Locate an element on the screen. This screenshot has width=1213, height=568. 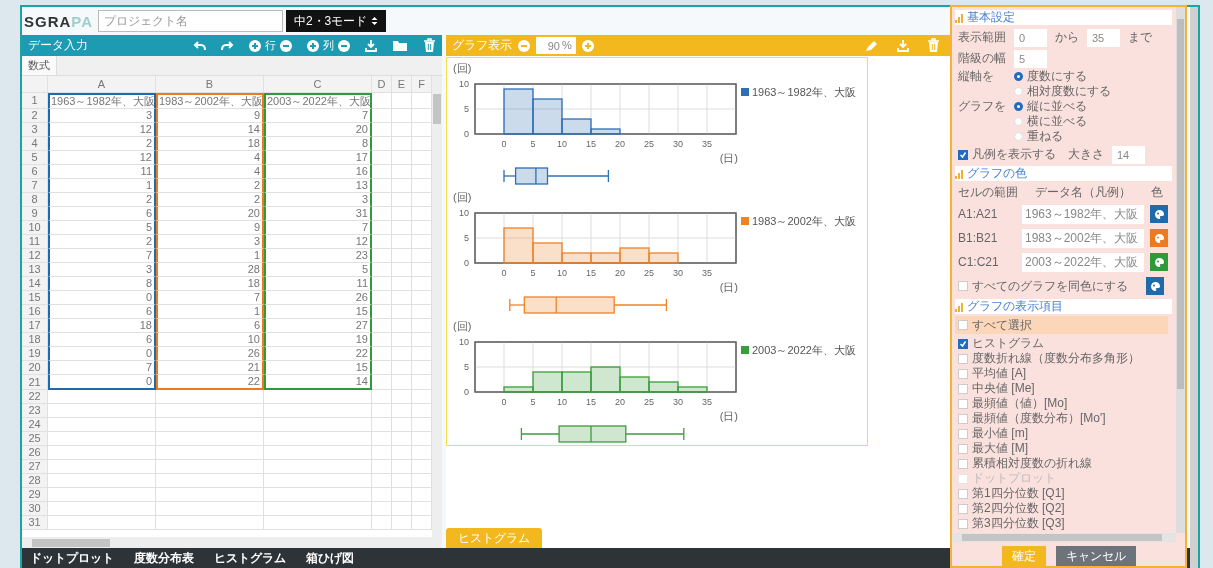
row-number: 16 is located at coordinates (35, 312).